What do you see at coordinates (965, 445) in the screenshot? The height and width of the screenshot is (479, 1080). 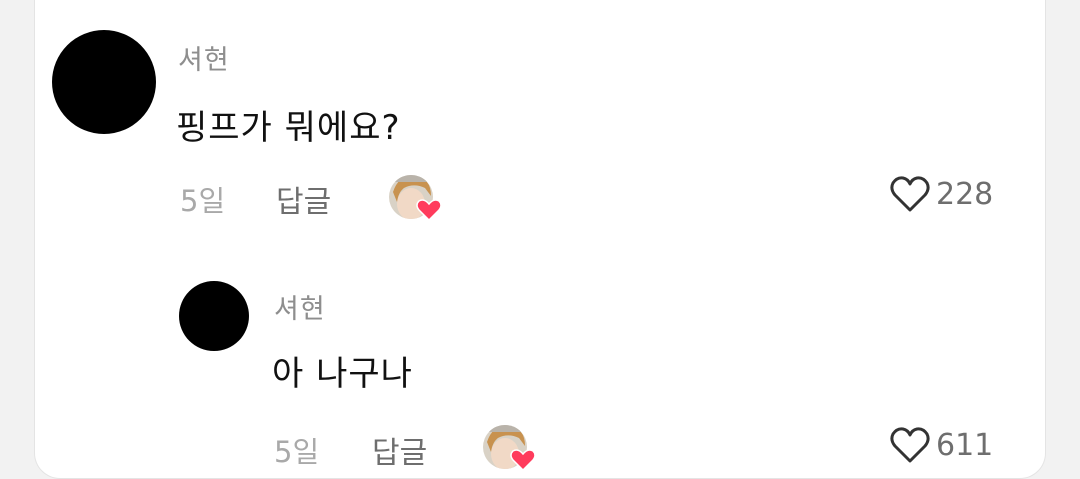 I see `like-count: 611` at bounding box center [965, 445].